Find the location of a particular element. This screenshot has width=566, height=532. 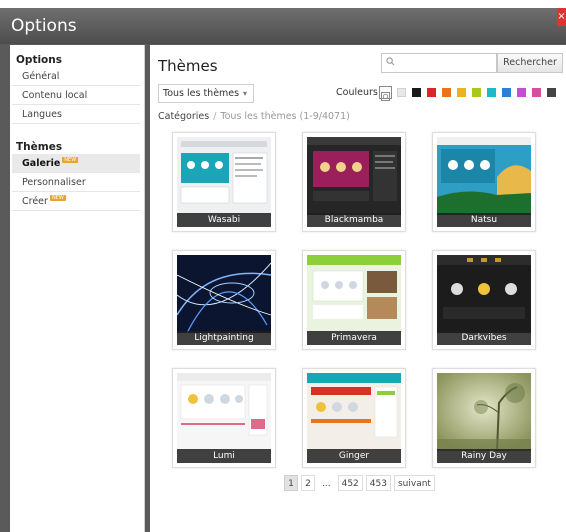

sidebar-item-label: Galerie is located at coordinates (41, 163).